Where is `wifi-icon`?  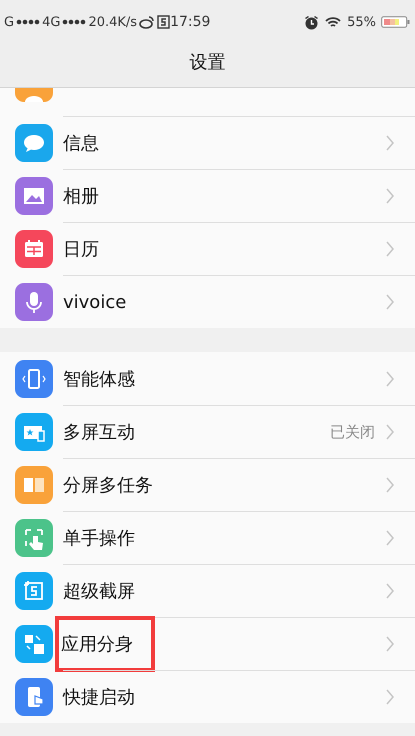
wifi-icon is located at coordinates (333, 22).